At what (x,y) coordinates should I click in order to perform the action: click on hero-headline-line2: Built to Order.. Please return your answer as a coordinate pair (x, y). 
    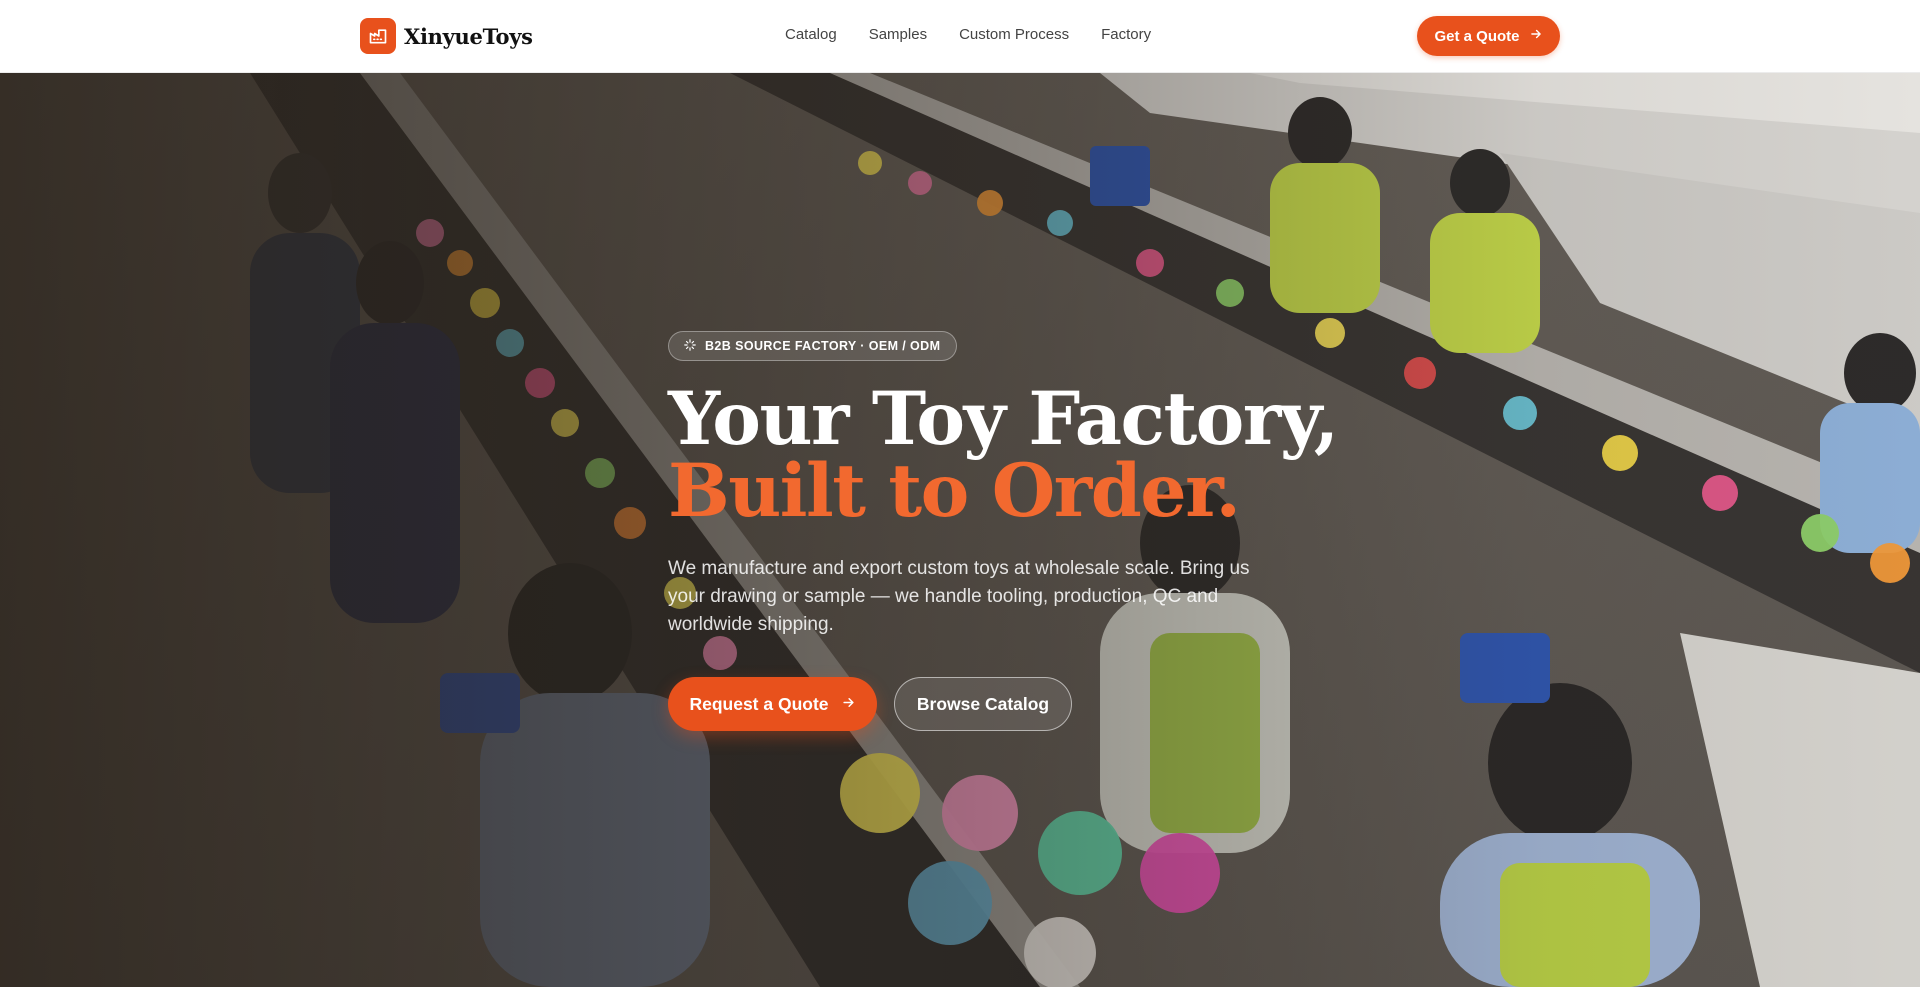
    Looking at the image, I should click on (954, 491).